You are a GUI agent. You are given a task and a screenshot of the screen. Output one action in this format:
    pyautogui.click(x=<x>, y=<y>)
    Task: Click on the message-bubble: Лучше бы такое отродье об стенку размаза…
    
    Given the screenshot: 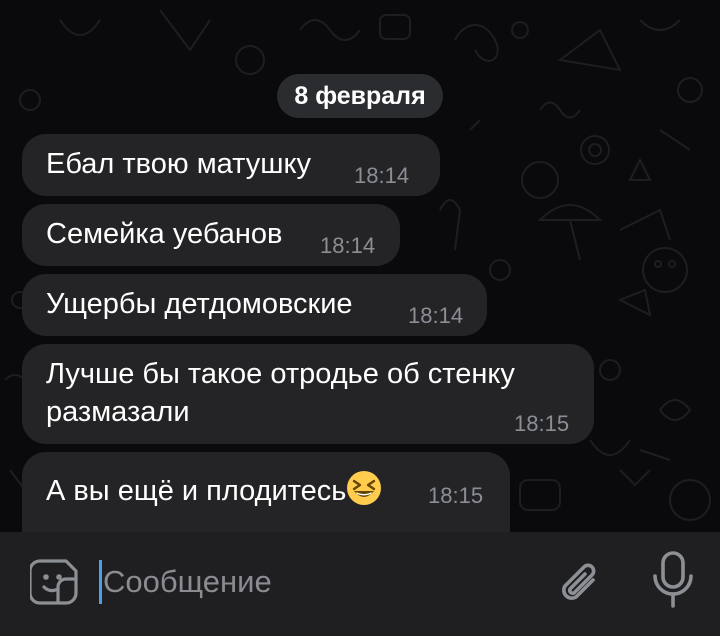 What is the action you would take?
    pyautogui.click(x=308, y=394)
    